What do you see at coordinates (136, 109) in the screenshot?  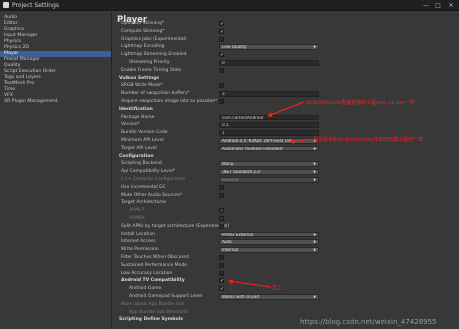 I see `identification-label: Identification` at bounding box center [136, 109].